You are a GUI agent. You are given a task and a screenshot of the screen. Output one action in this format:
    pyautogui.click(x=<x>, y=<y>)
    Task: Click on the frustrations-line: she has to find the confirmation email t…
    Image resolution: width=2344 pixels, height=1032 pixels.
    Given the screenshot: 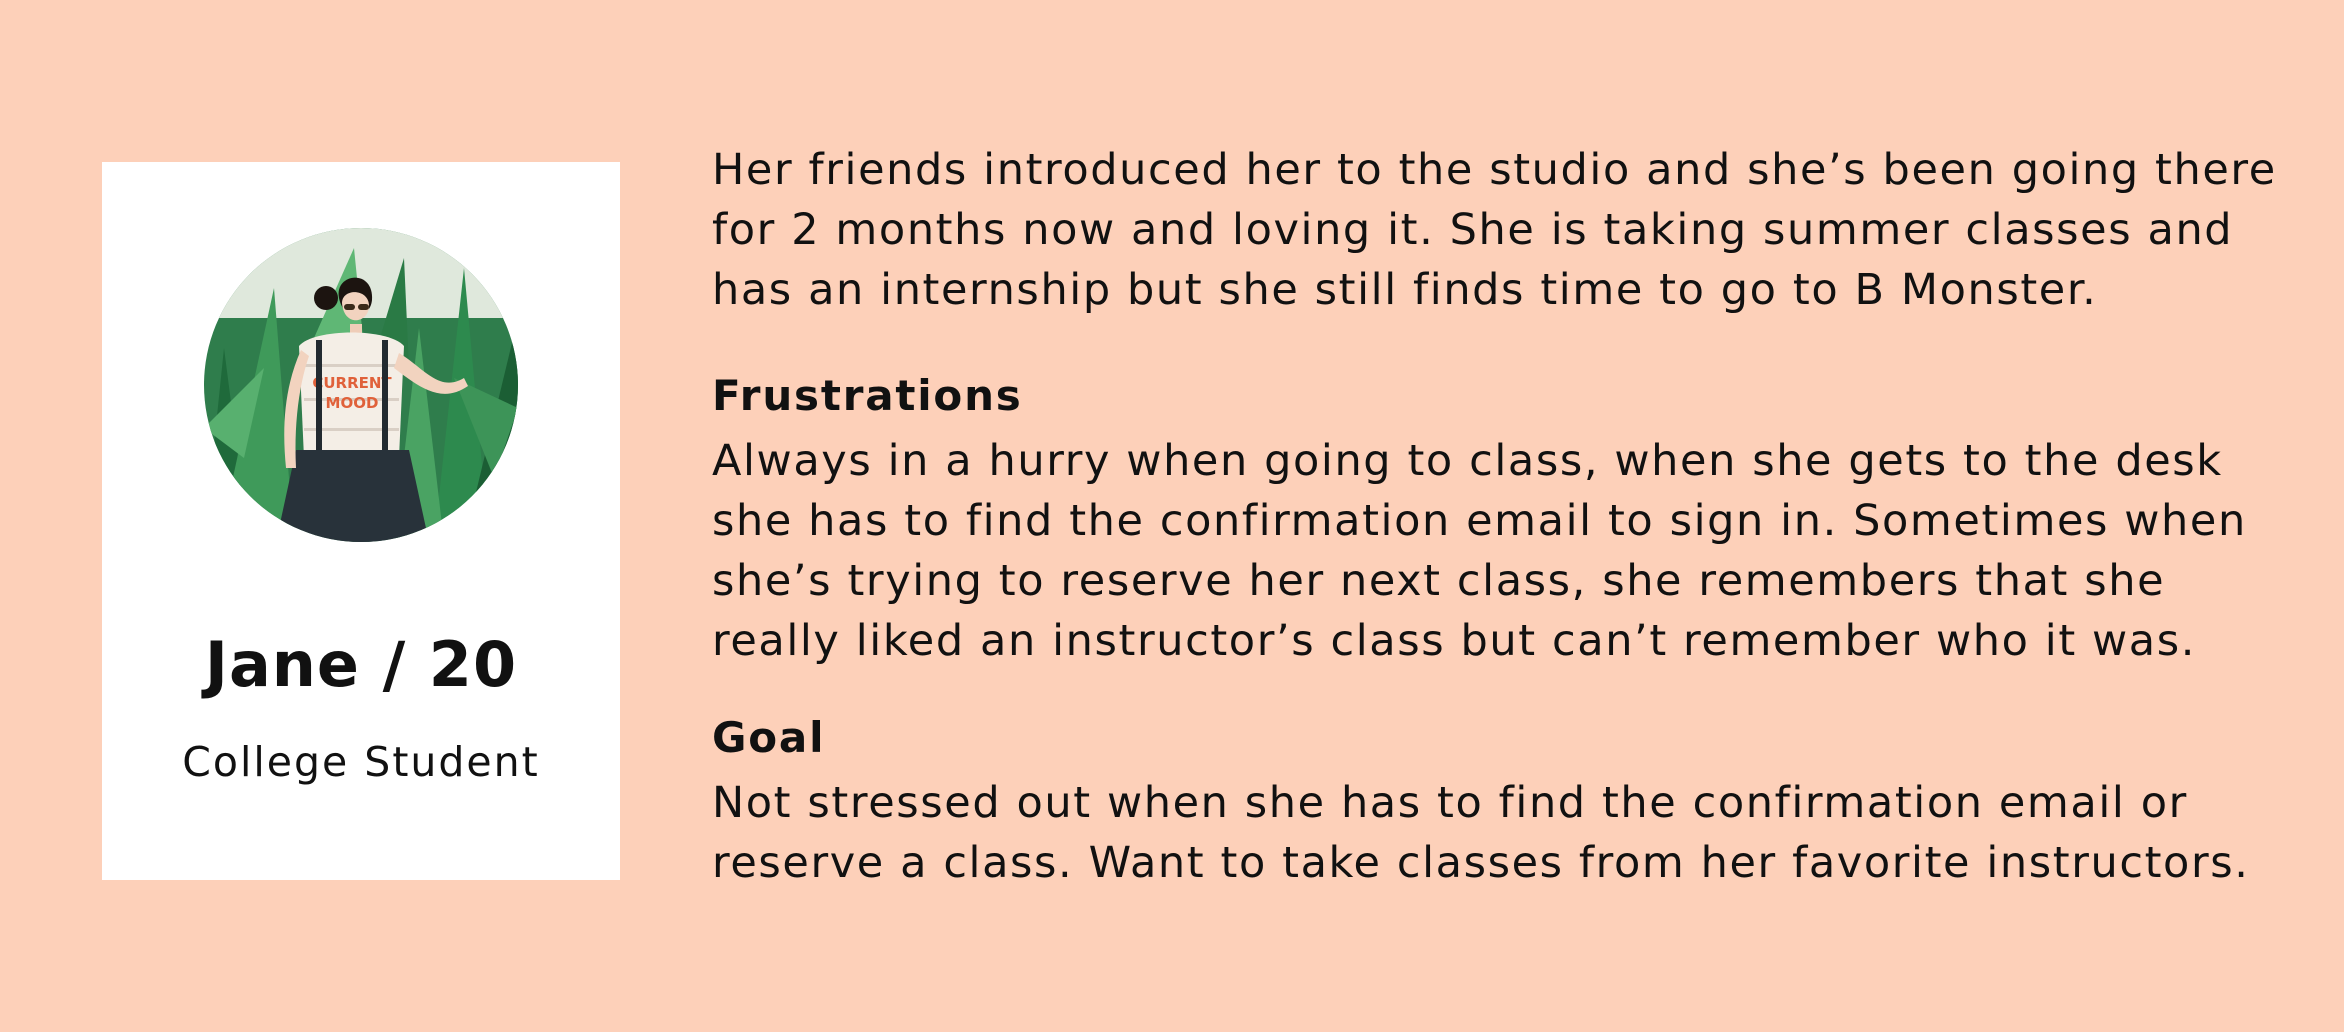 What is the action you would take?
    pyautogui.click(x=1479, y=521)
    